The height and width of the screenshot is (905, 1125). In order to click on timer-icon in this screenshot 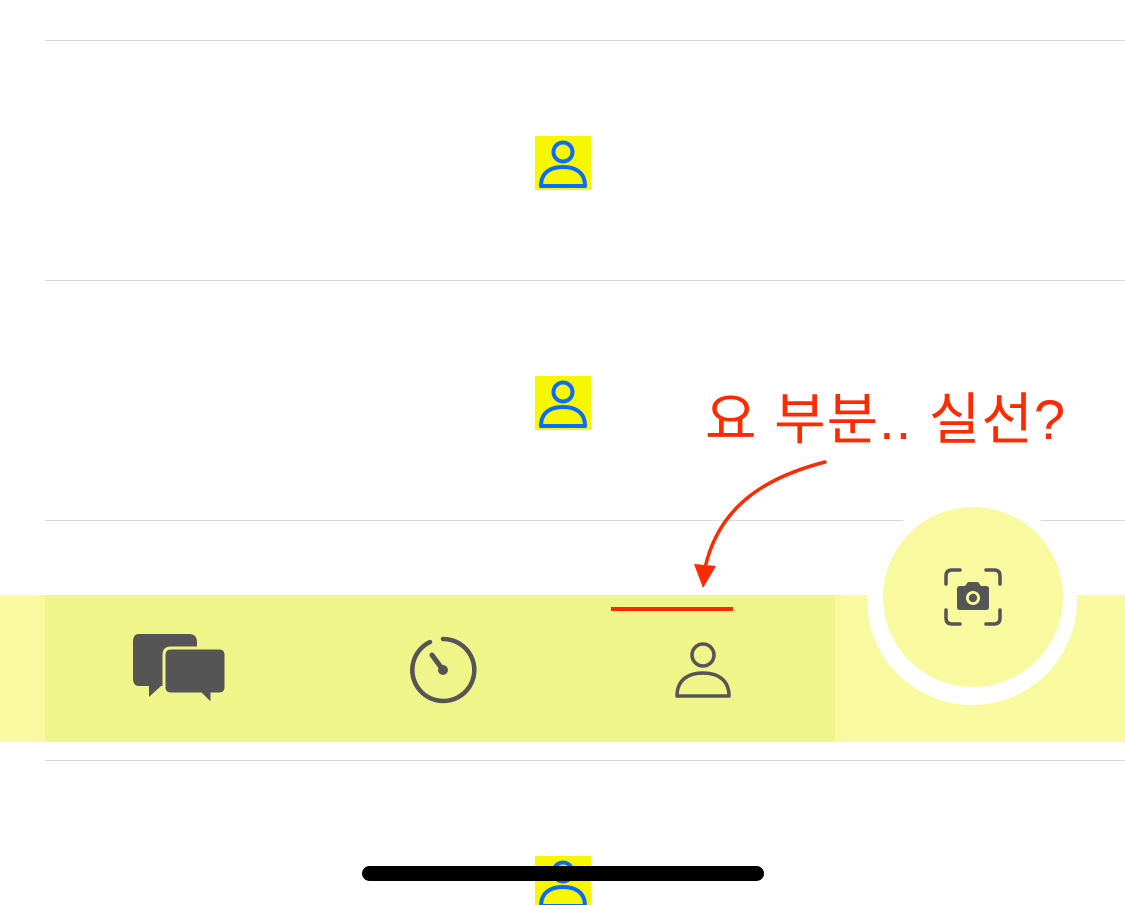, I will do `click(443, 670)`.